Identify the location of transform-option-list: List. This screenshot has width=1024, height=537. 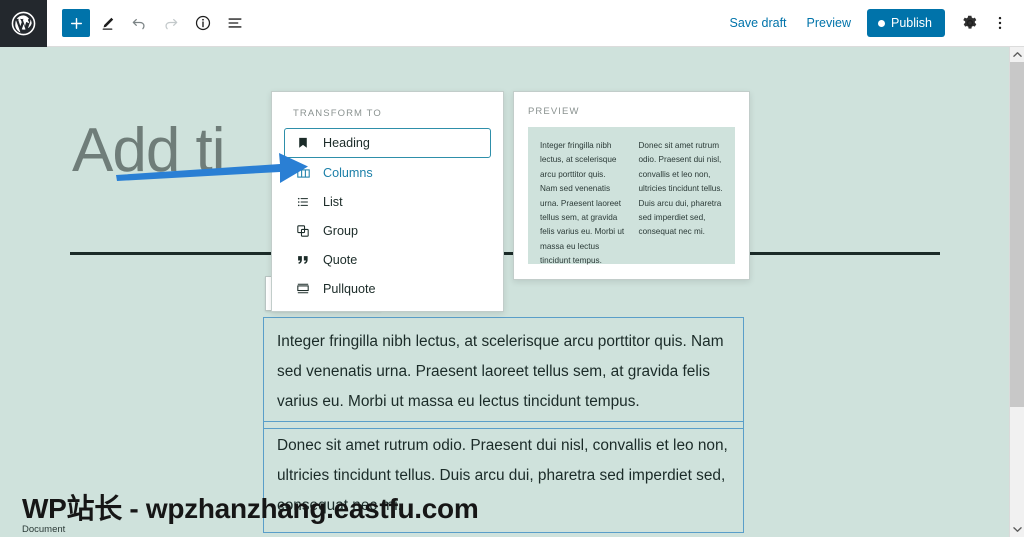
(387, 202).